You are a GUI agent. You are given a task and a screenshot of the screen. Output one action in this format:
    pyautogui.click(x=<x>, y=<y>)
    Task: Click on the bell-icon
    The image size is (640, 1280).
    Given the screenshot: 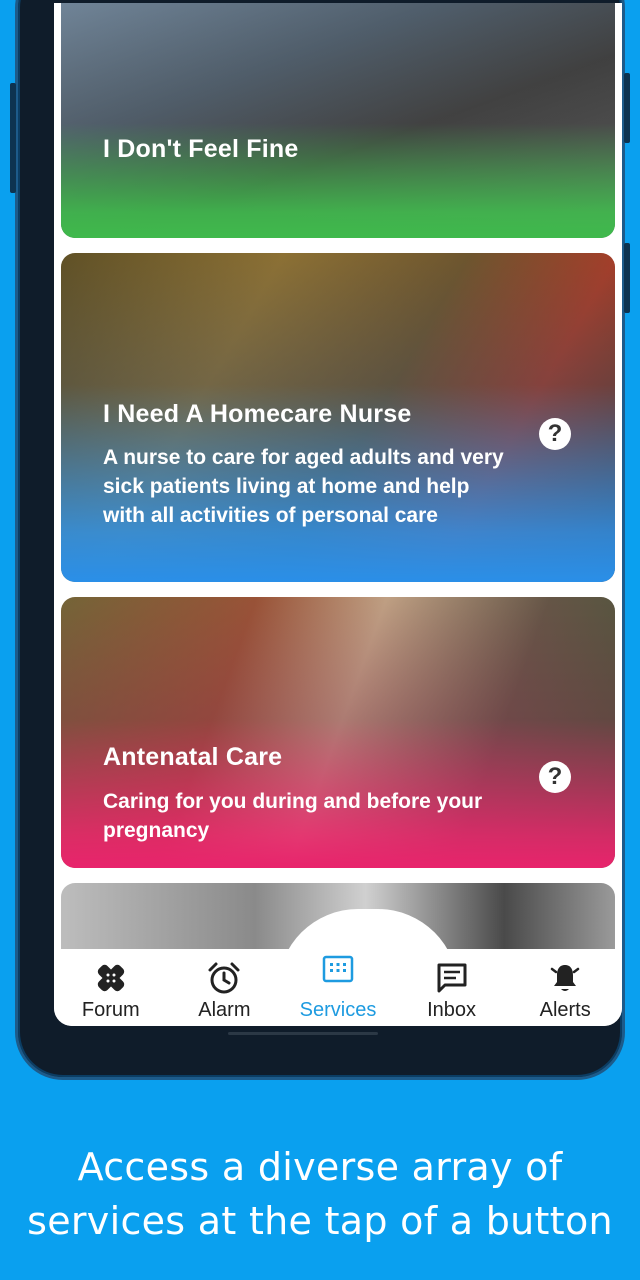 What is the action you would take?
    pyautogui.click(x=565, y=978)
    